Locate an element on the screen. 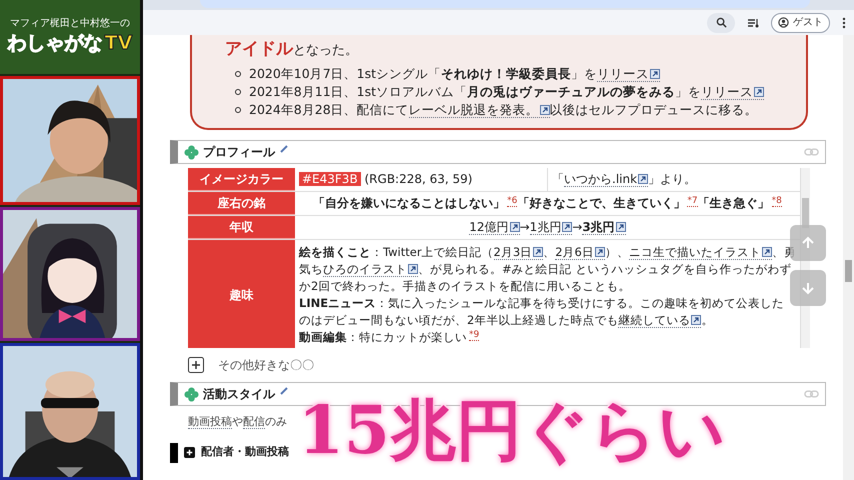  link: 1兆円 is located at coordinates (551, 227).